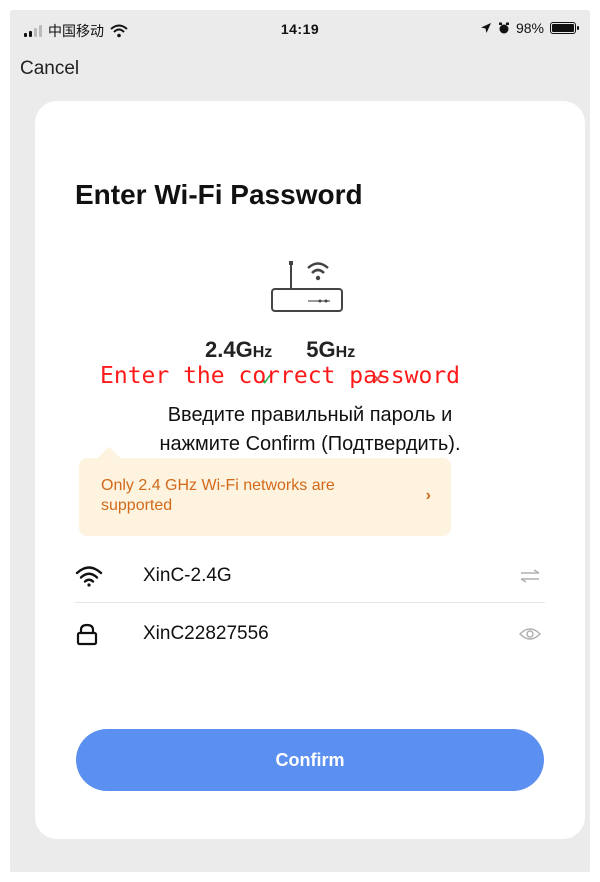 The image size is (600, 882). I want to click on status-right: 98%, so click(529, 28).